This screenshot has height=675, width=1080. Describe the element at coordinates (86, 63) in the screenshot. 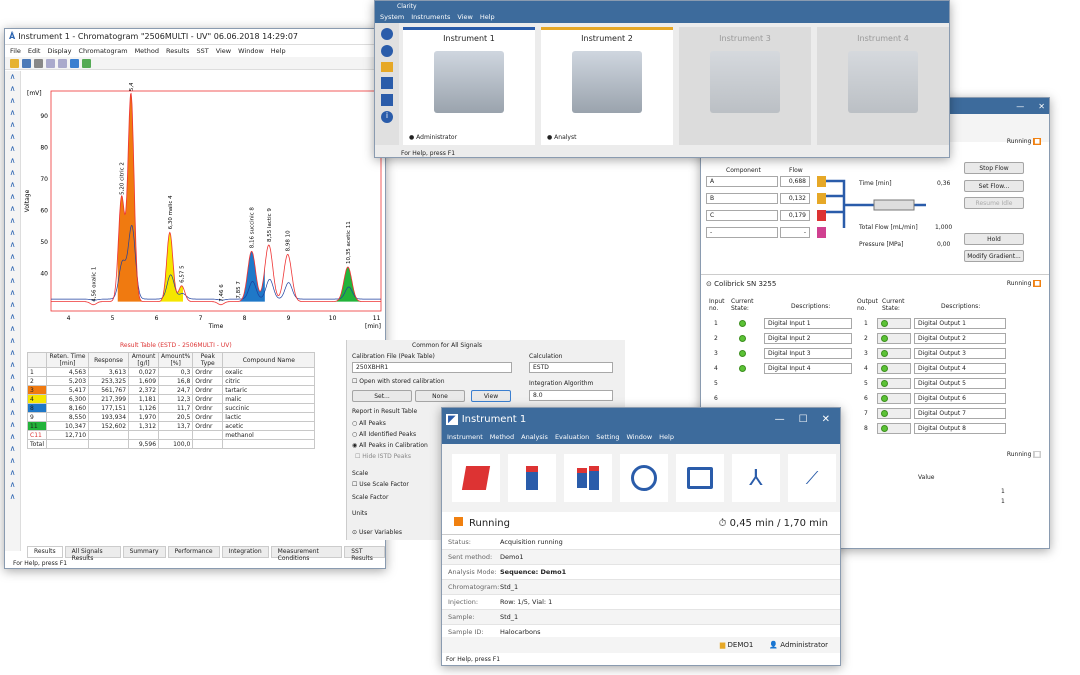

I see `cursor-icon` at that location.